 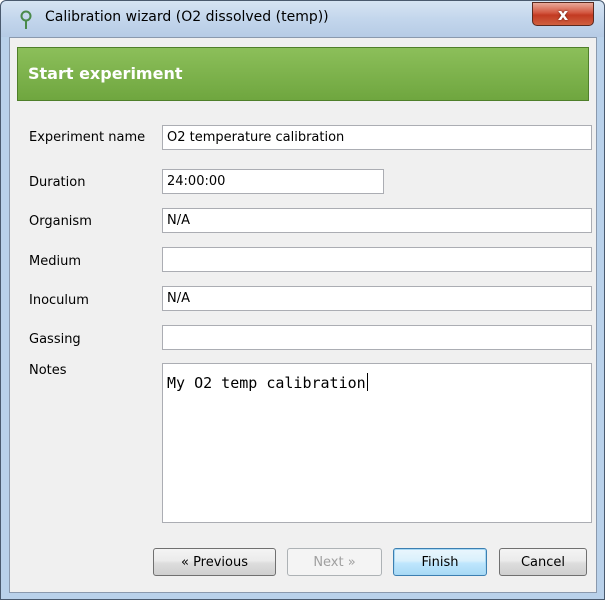 What do you see at coordinates (377, 220) in the screenshot?
I see `organism-input: N/A` at bounding box center [377, 220].